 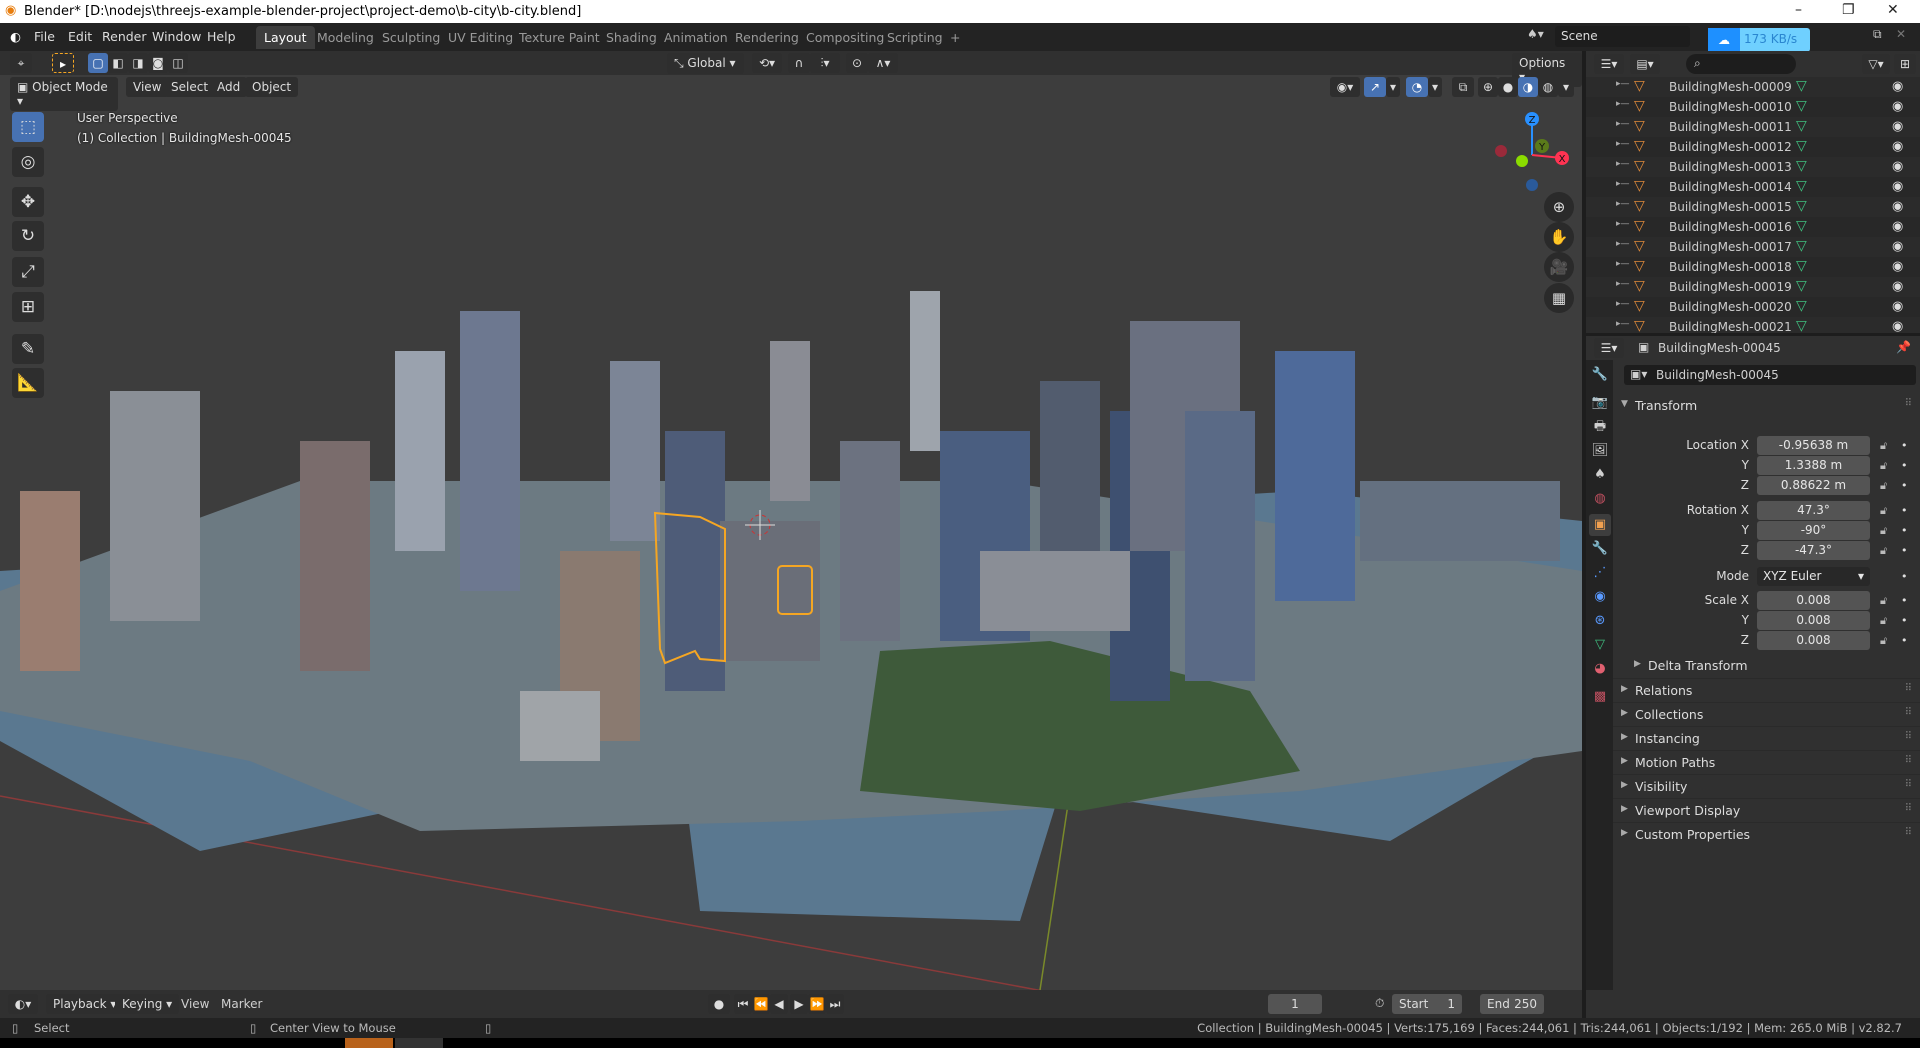 What do you see at coordinates (1535, 34) in the screenshot?
I see `scene-icon: ♠▾` at bounding box center [1535, 34].